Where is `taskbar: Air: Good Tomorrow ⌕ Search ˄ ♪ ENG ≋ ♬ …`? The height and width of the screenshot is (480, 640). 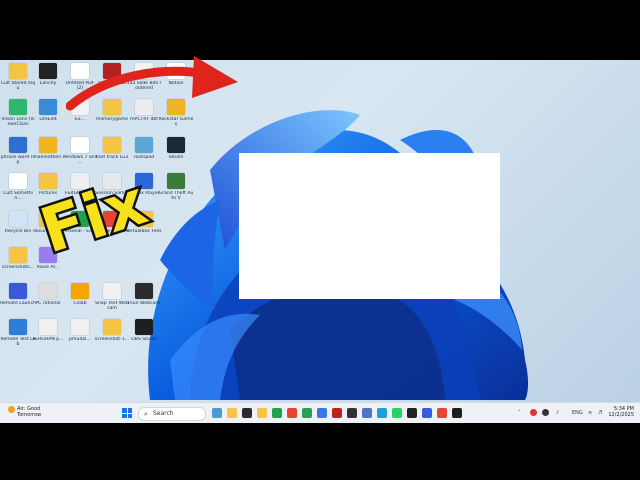
taskbar: Air: Good Tomorrow ⌕ Search ˄ ♪ ENG ≋ ♬ … is located at coordinates (320, 412).